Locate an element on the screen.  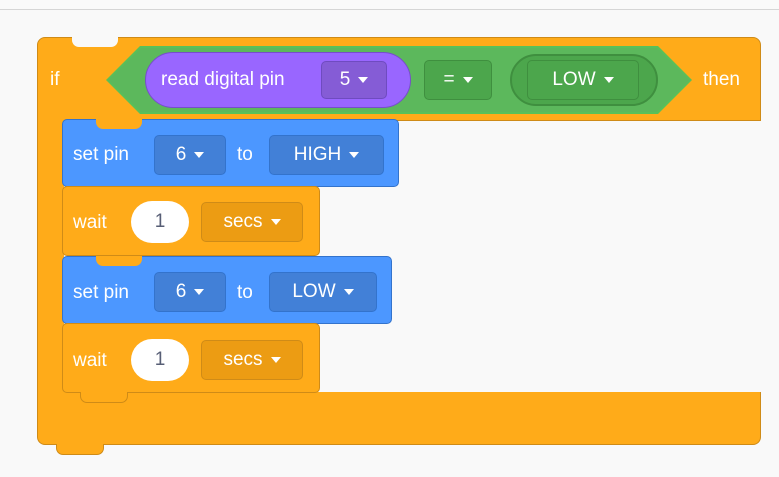
read-pin-dropdown: 5 is located at coordinates (354, 80).